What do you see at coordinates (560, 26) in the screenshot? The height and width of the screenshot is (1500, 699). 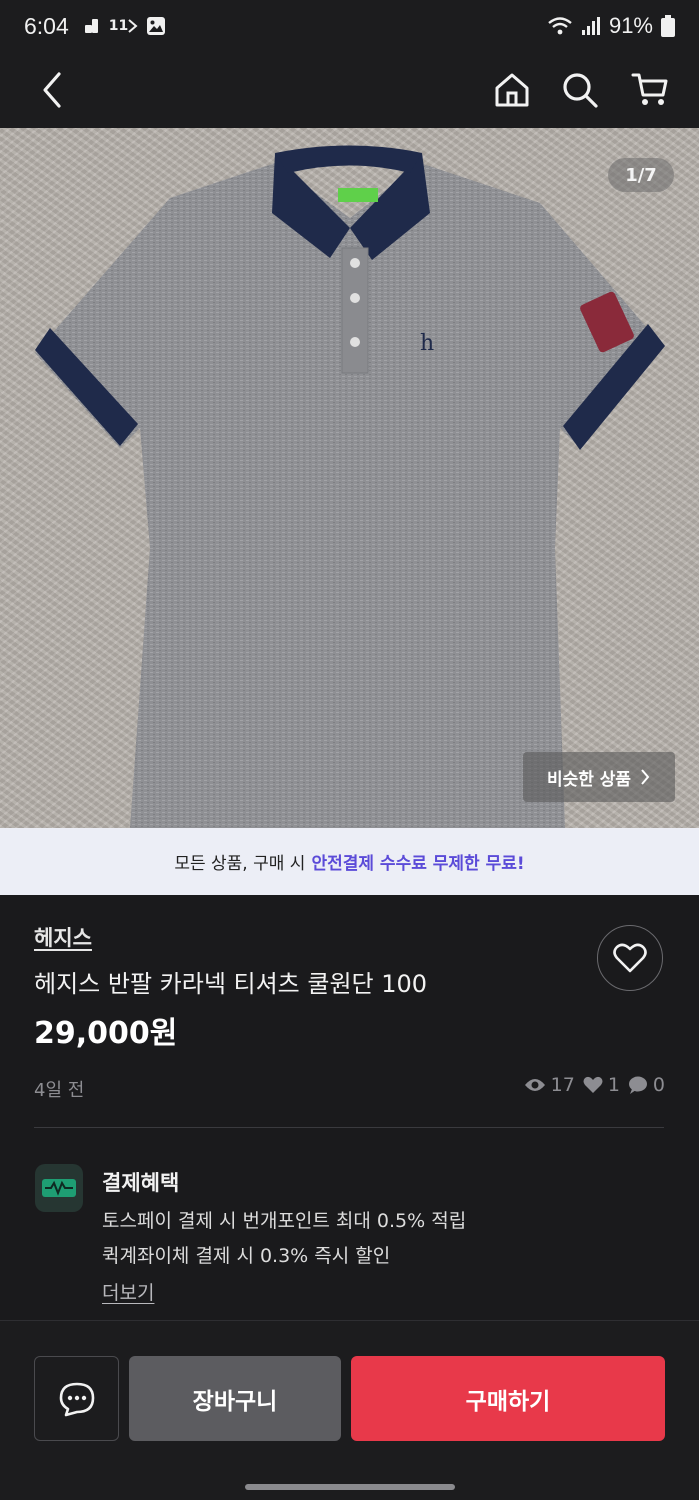 I see `wifi-icon` at bounding box center [560, 26].